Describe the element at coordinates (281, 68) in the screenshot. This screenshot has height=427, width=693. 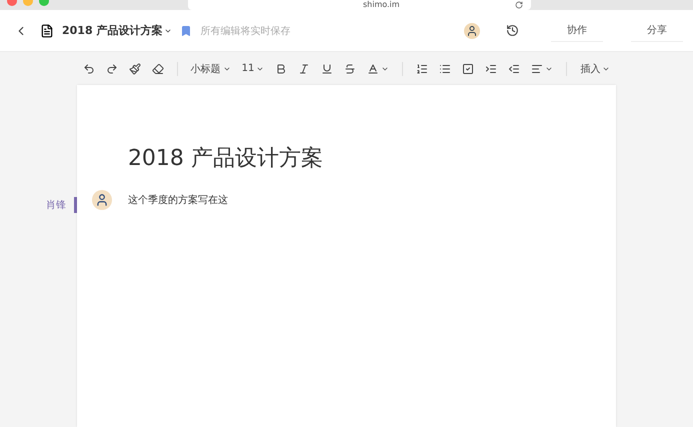
I see `bold-icon` at that location.